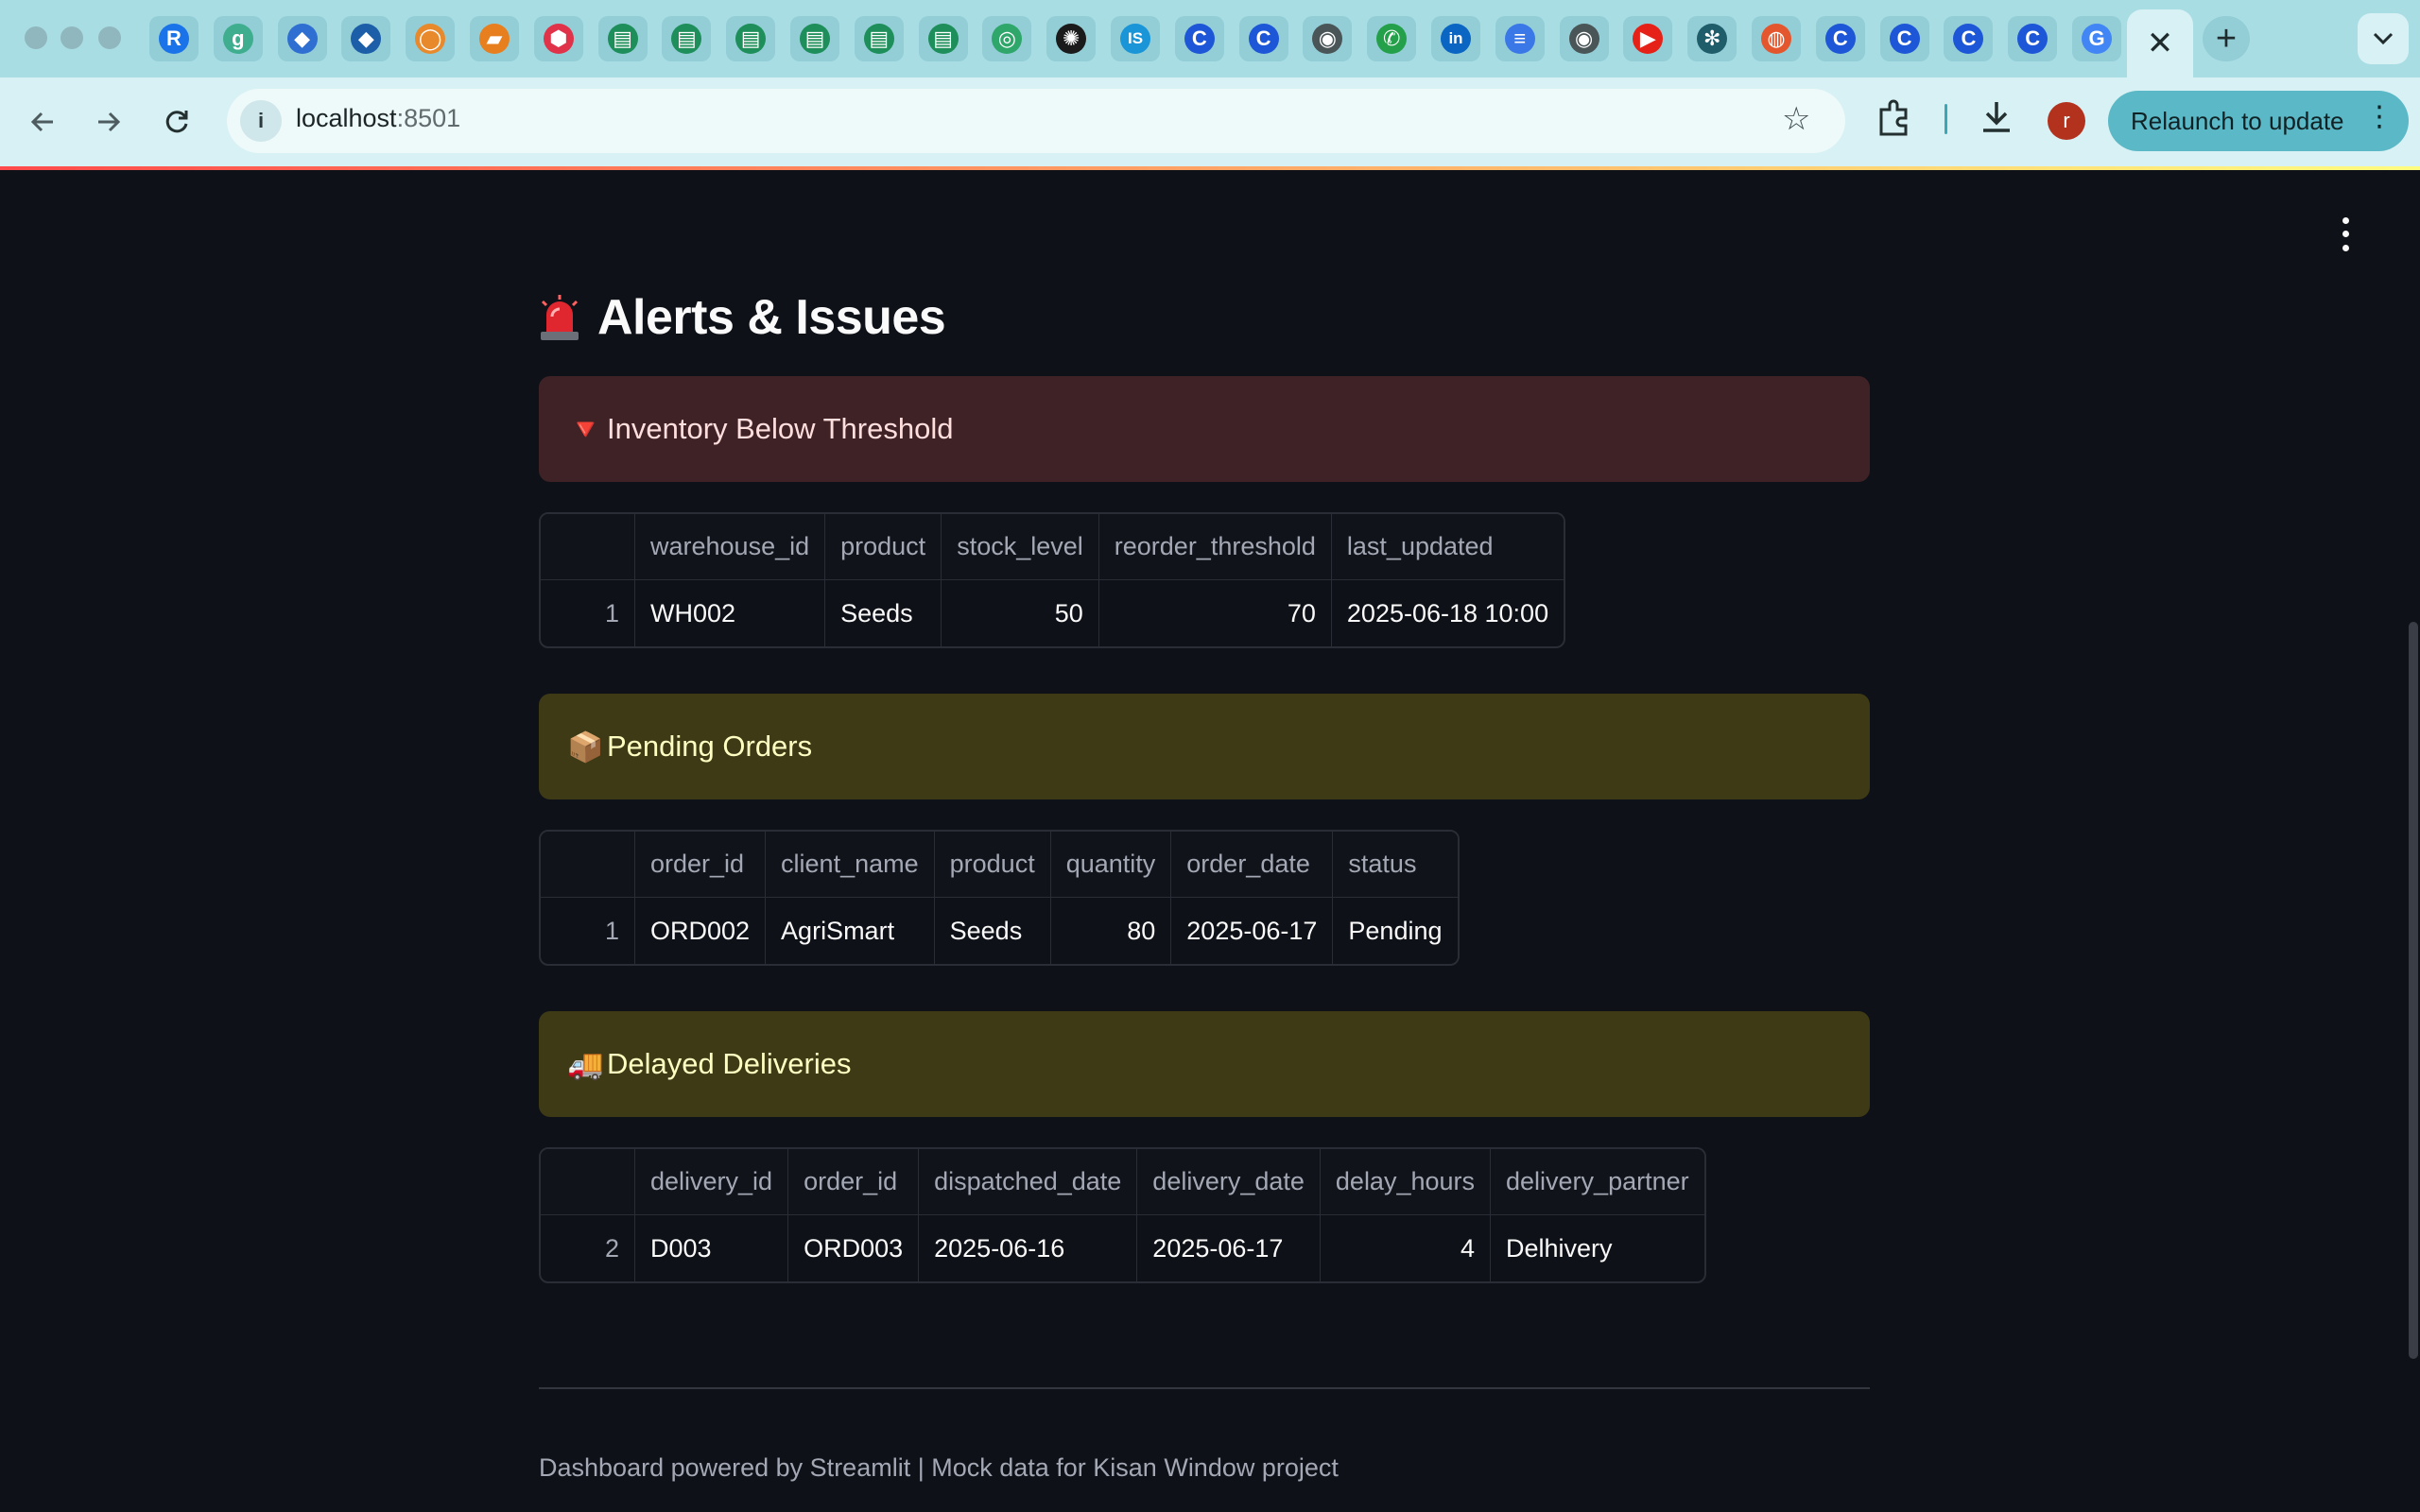 This screenshot has width=2420, height=1512. Describe the element at coordinates (2383, 38) in the screenshot. I see `tab-search-button` at that location.